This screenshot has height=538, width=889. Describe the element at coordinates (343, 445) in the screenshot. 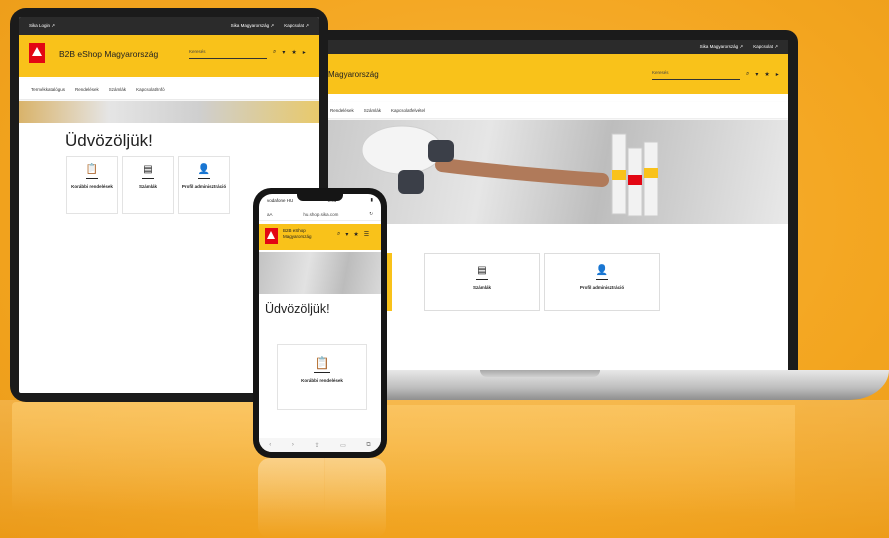

I see `bookmarks-icon: ▭` at that location.